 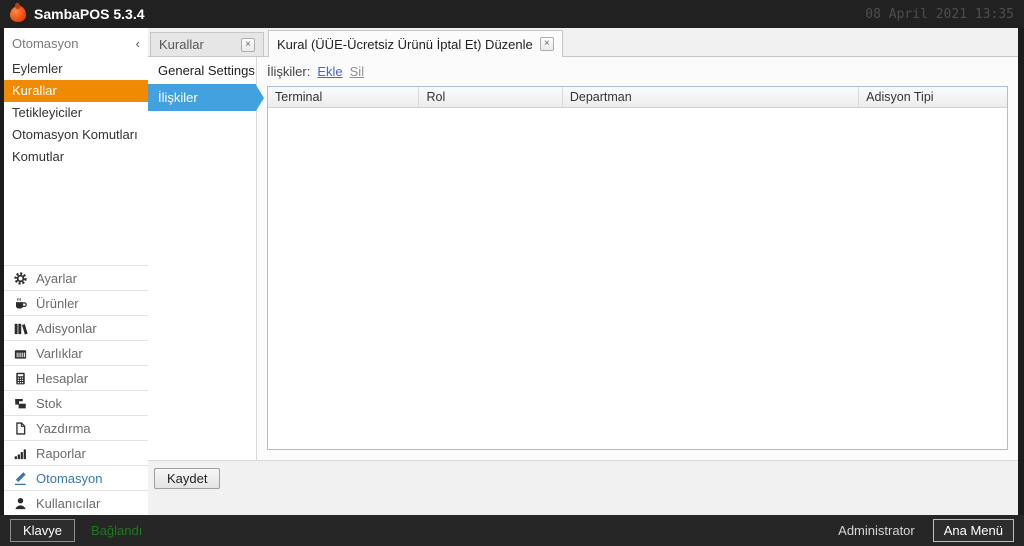 What do you see at coordinates (69, 478) in the screenshot?
I see `module-label: Otomasyon` at bounding box center [69, 478].